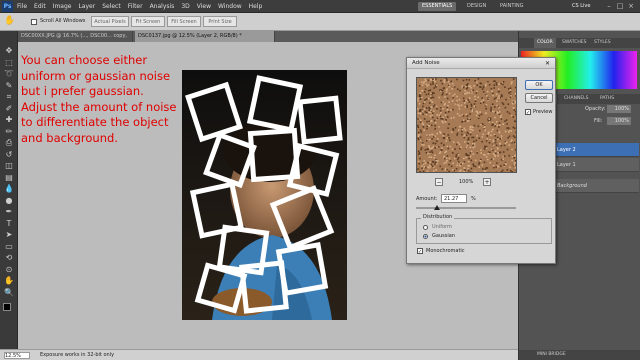 The height and width of the screenshot is (360, 640). Describe the element at coordinates (420, 251) in the screenshot. I see `monochromatic-checkbox: ✓` at that location.